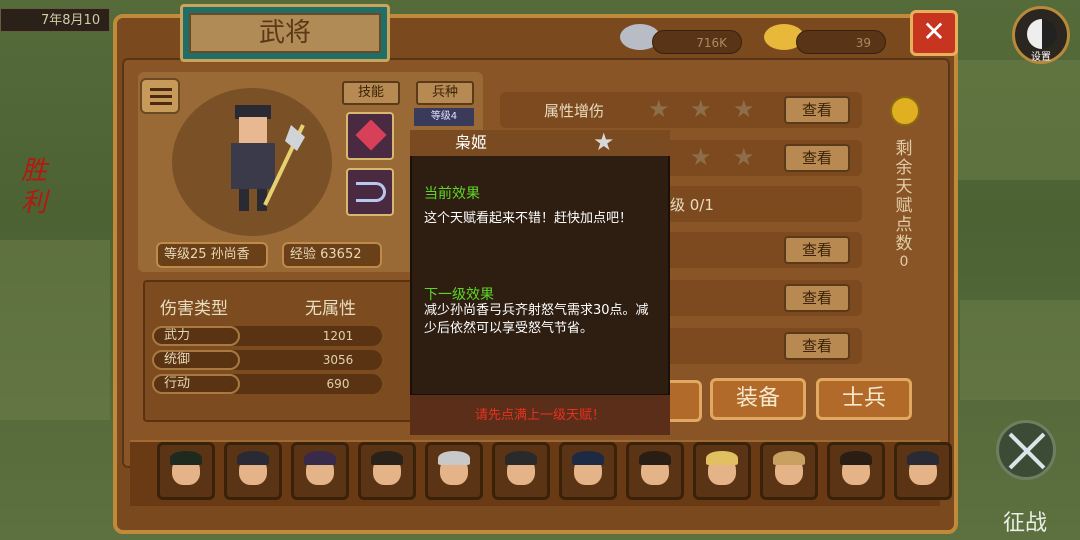  Describe the element at coordinates (452, 194) in the screenshot. I see `current-effect-heading: 当前效果` at that location.